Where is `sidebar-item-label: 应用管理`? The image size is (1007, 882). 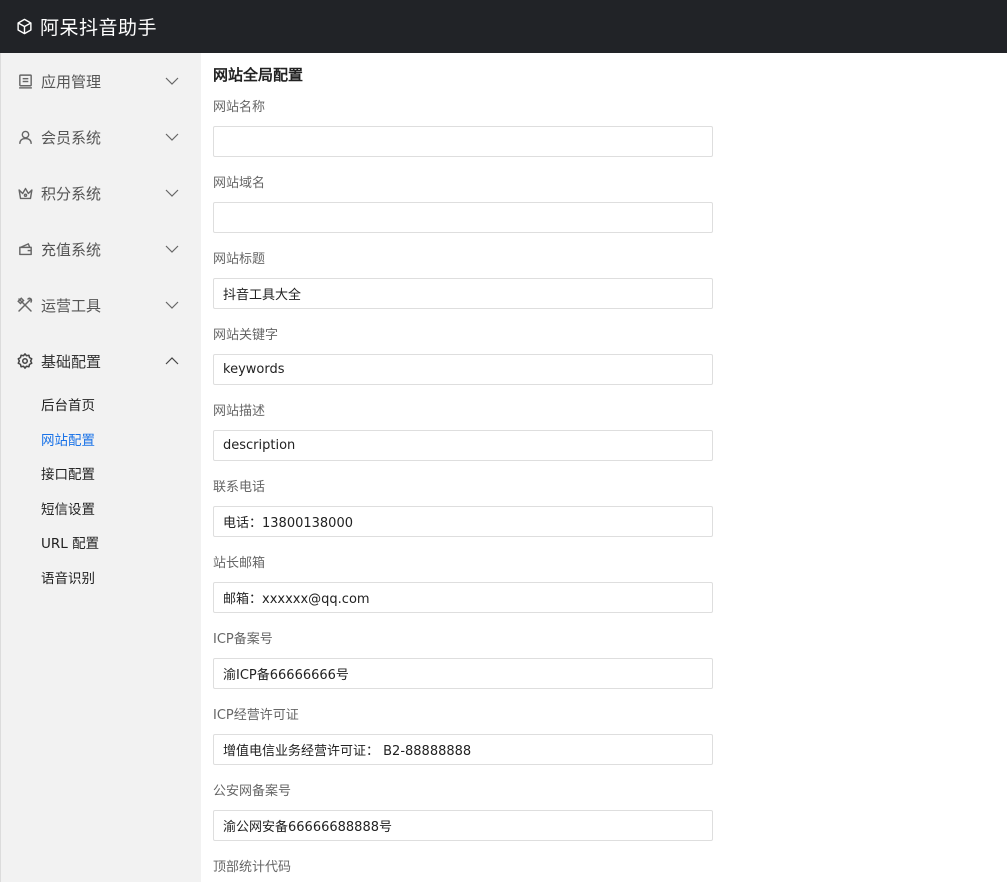
sidebar-item-label: 应用管理 is located at coordinates (71, 81).